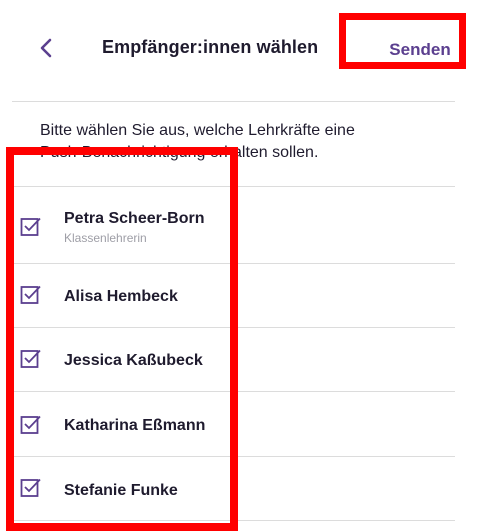 Image resolution: width=477 pixels, height=531 pixels. Describe the element at coordinates (233, 186) in the screenshot. I see `list-top-divider` at that location.